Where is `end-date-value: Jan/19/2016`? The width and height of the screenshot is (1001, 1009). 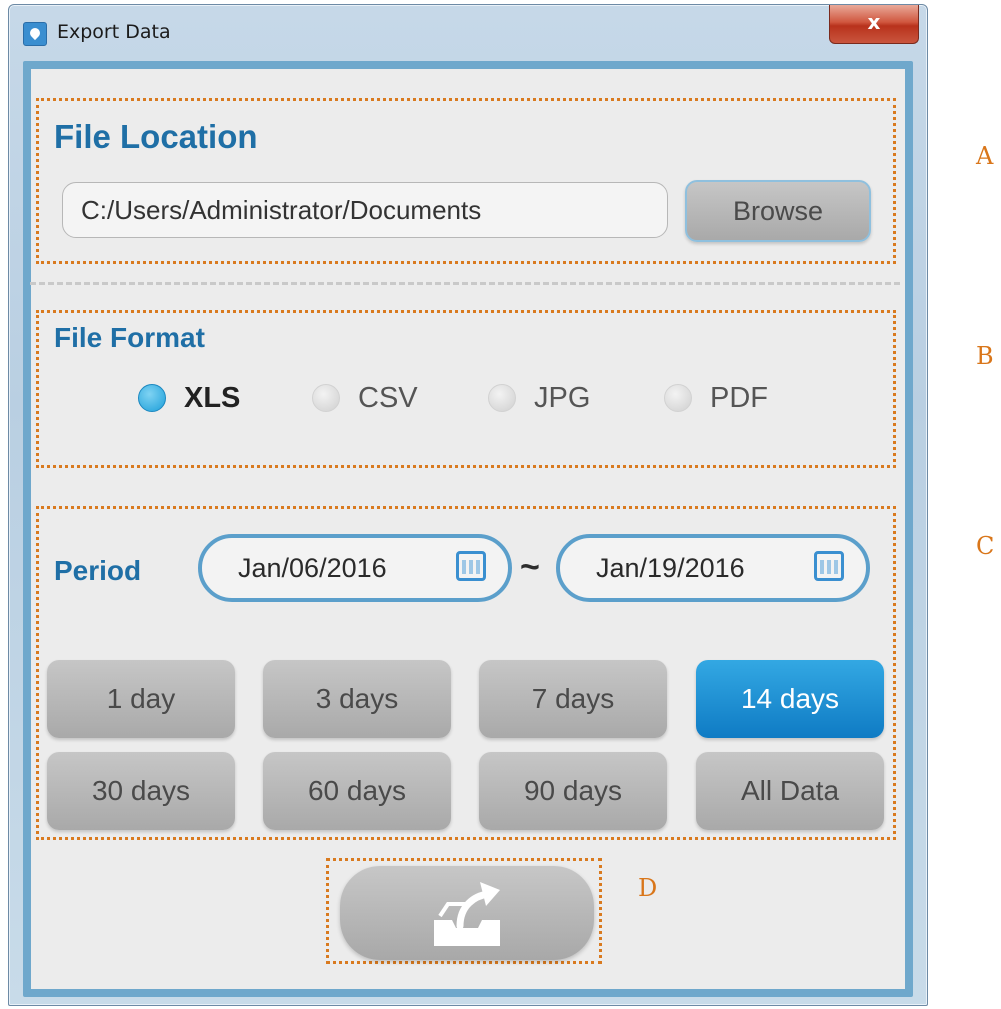 end-date-value: Jan/19/2016 is located at coordinates (670, 568).